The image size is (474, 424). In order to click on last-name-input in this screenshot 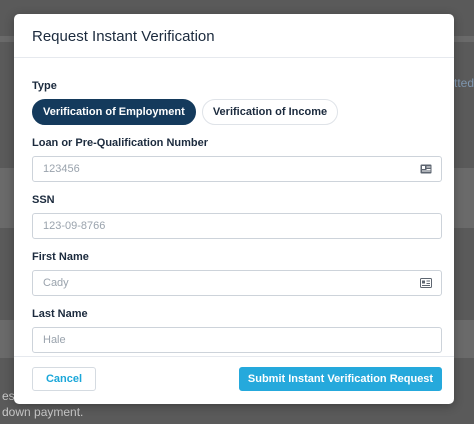, I will do `click(237, 340)`.